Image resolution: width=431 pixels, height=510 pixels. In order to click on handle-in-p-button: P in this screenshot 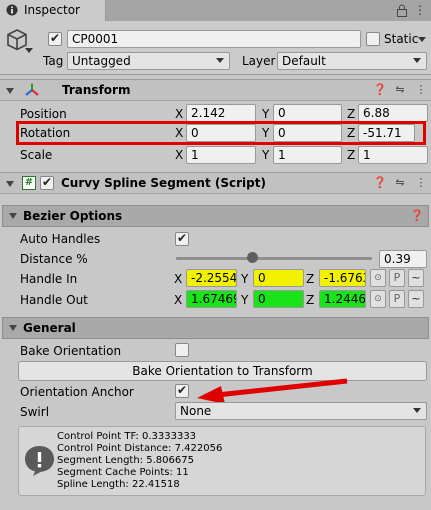, I will do `click(397, 278)`.